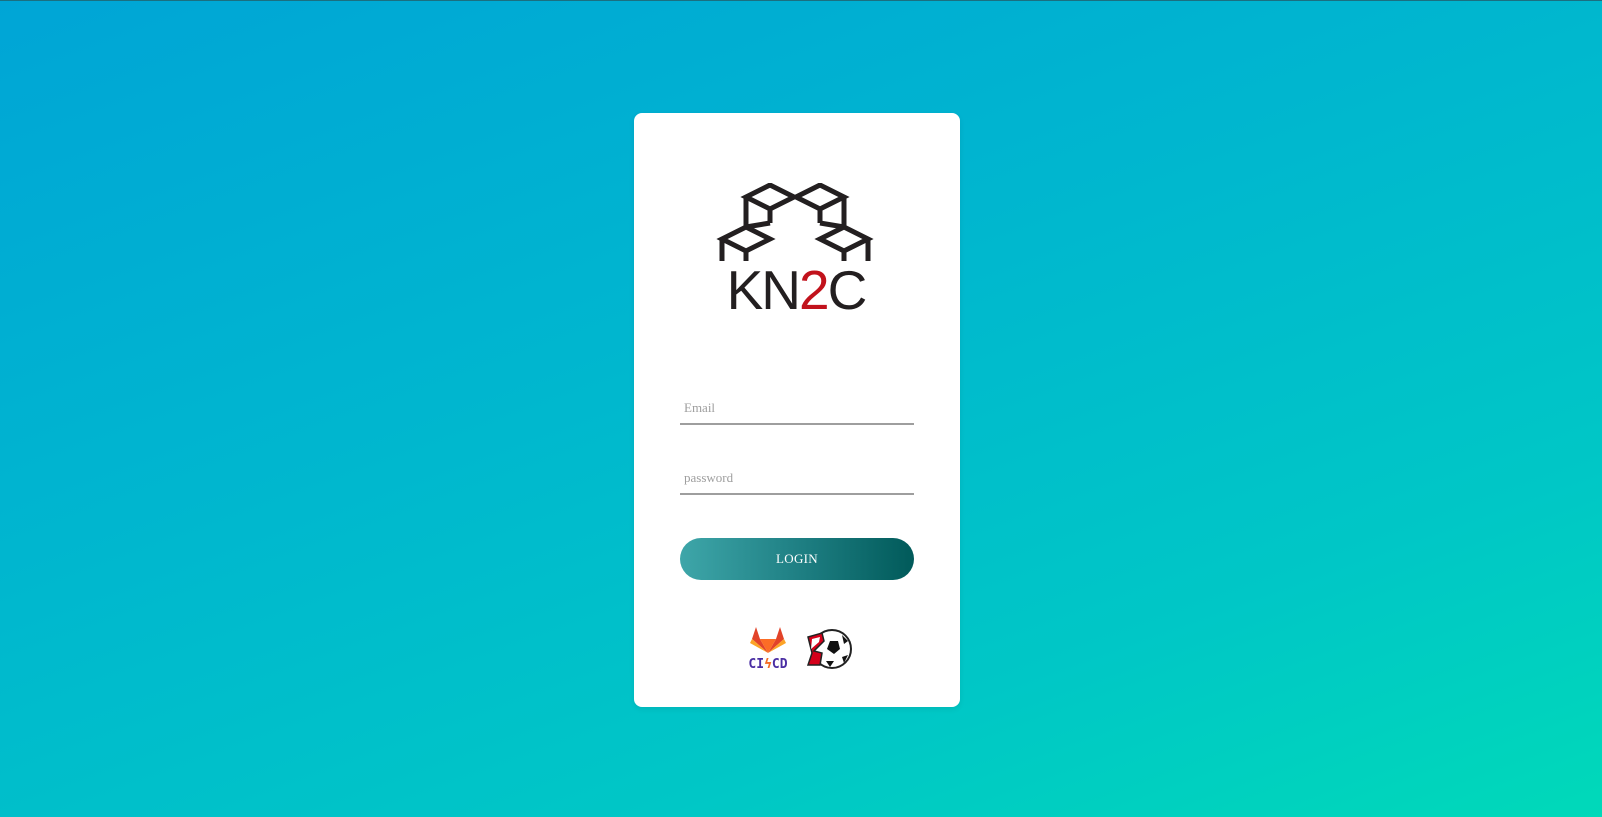 The height and width of the screenshot is (817, 1602). I want to click on login-button: LOGIN, so click(797, 559).